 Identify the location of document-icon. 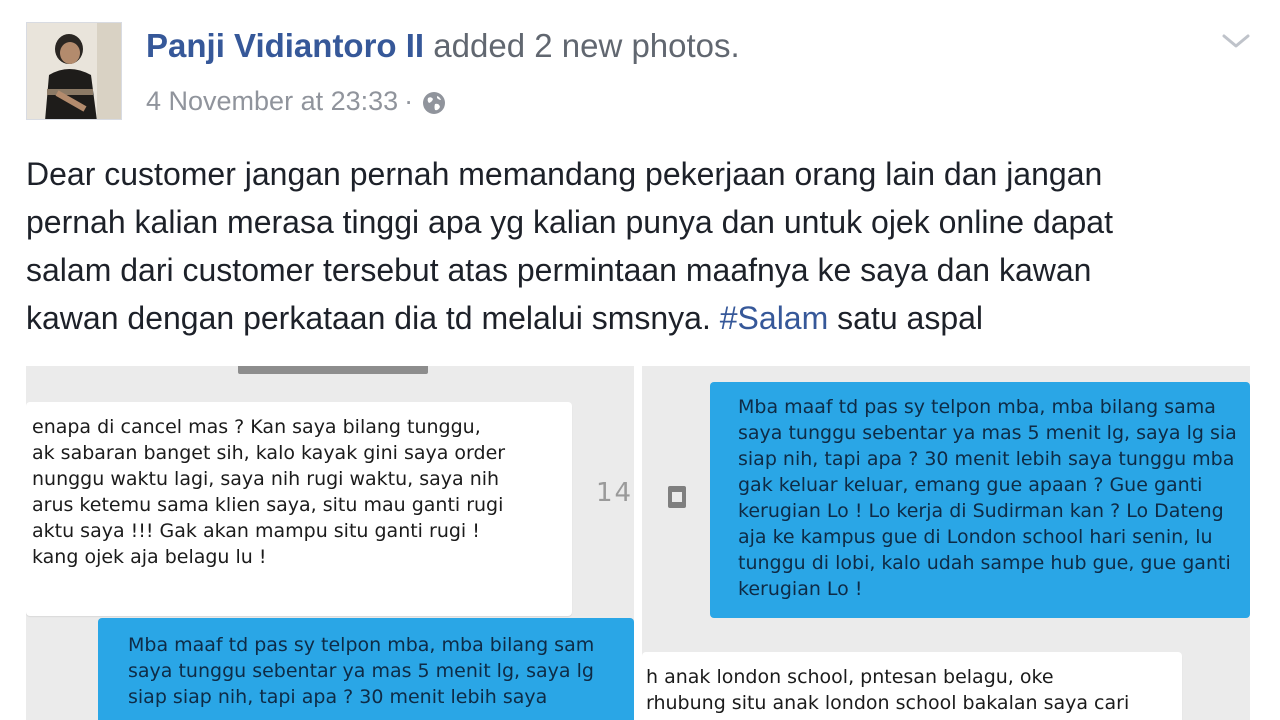
(677, 497).